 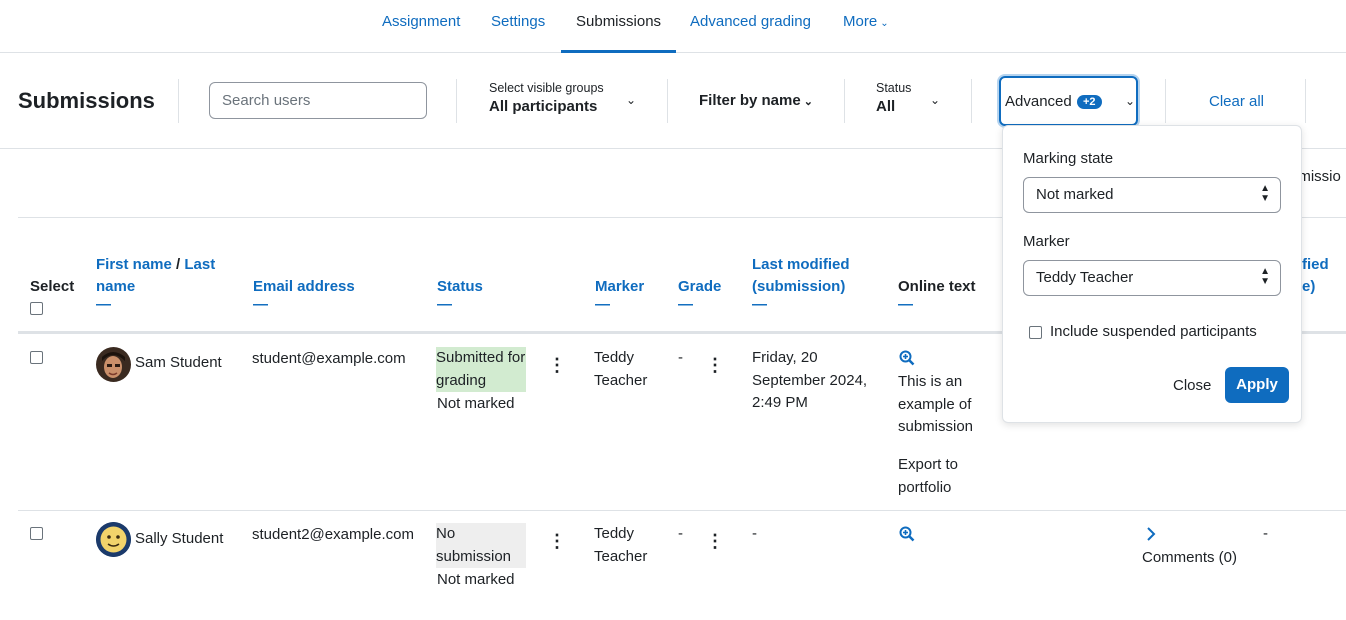 I want to click on marker-label: Marker, so click(x=1046, y=241).